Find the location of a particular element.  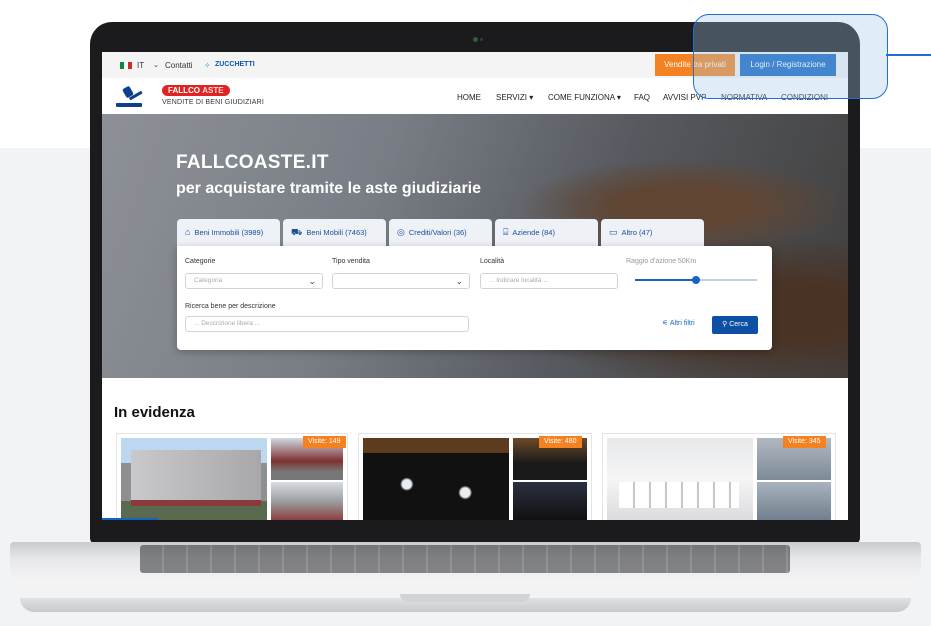

cerca-button: ⚲ Cerca is located at coordinates (735, 325).